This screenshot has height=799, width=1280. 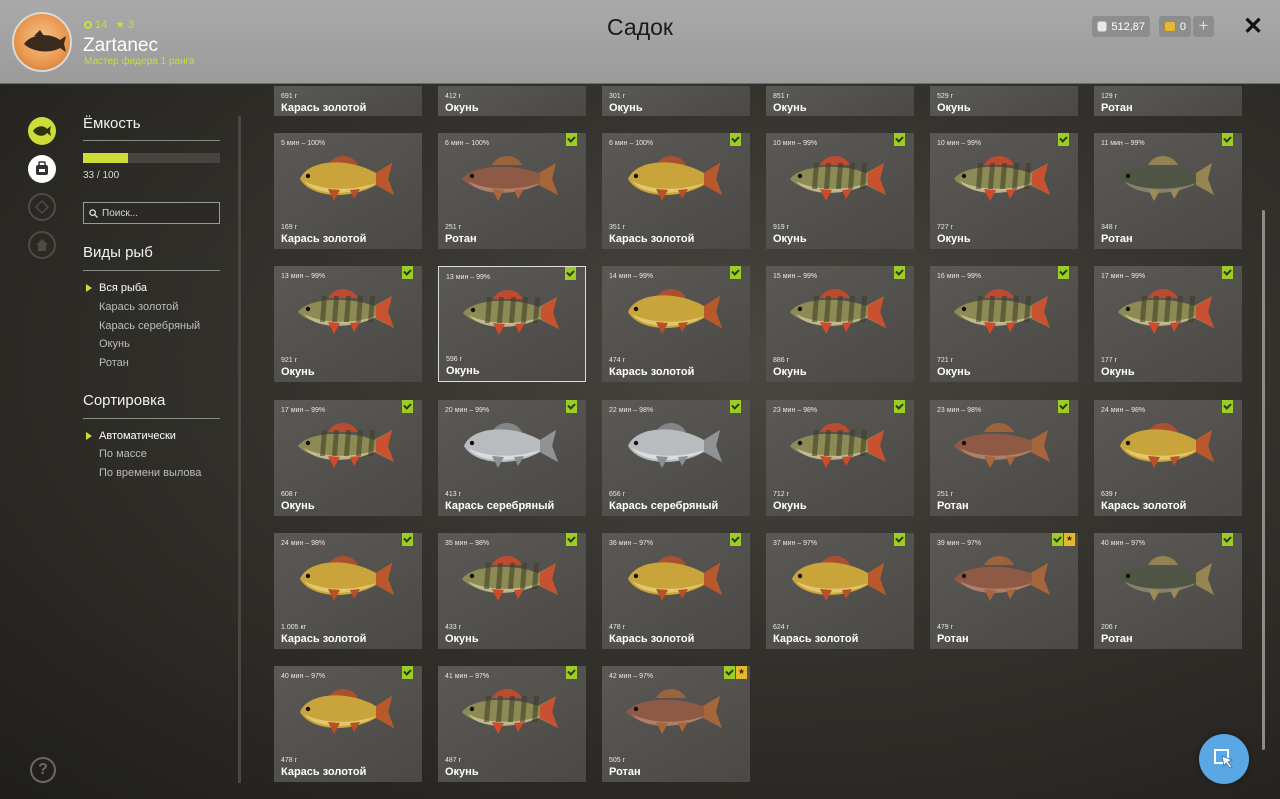 What do you see at coordinates (289, 360) in the screenshot?
I see `fish-weight: 921 г` at bounding box center [289, 360].